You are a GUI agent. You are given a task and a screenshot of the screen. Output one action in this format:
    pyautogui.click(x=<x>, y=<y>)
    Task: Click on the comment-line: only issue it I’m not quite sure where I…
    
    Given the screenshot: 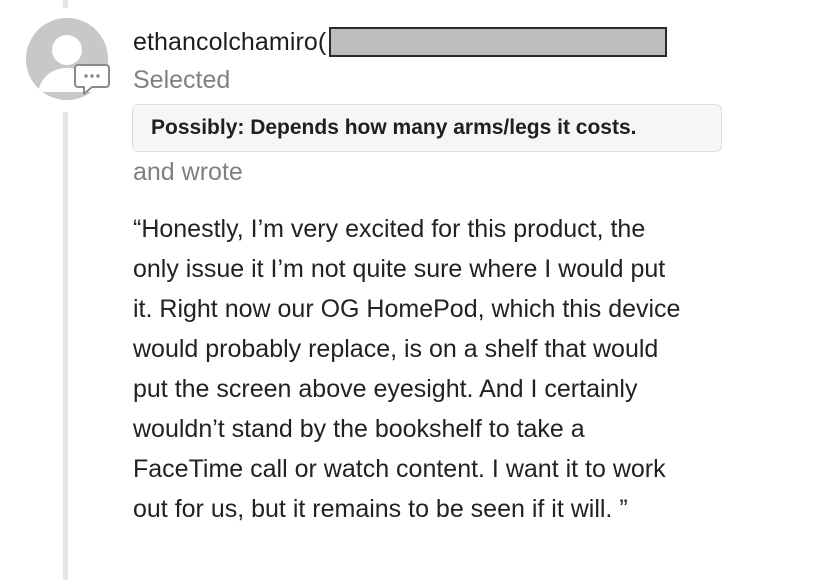 What is the action you would take?
    pyautogui.click(x=399, y=269)
    